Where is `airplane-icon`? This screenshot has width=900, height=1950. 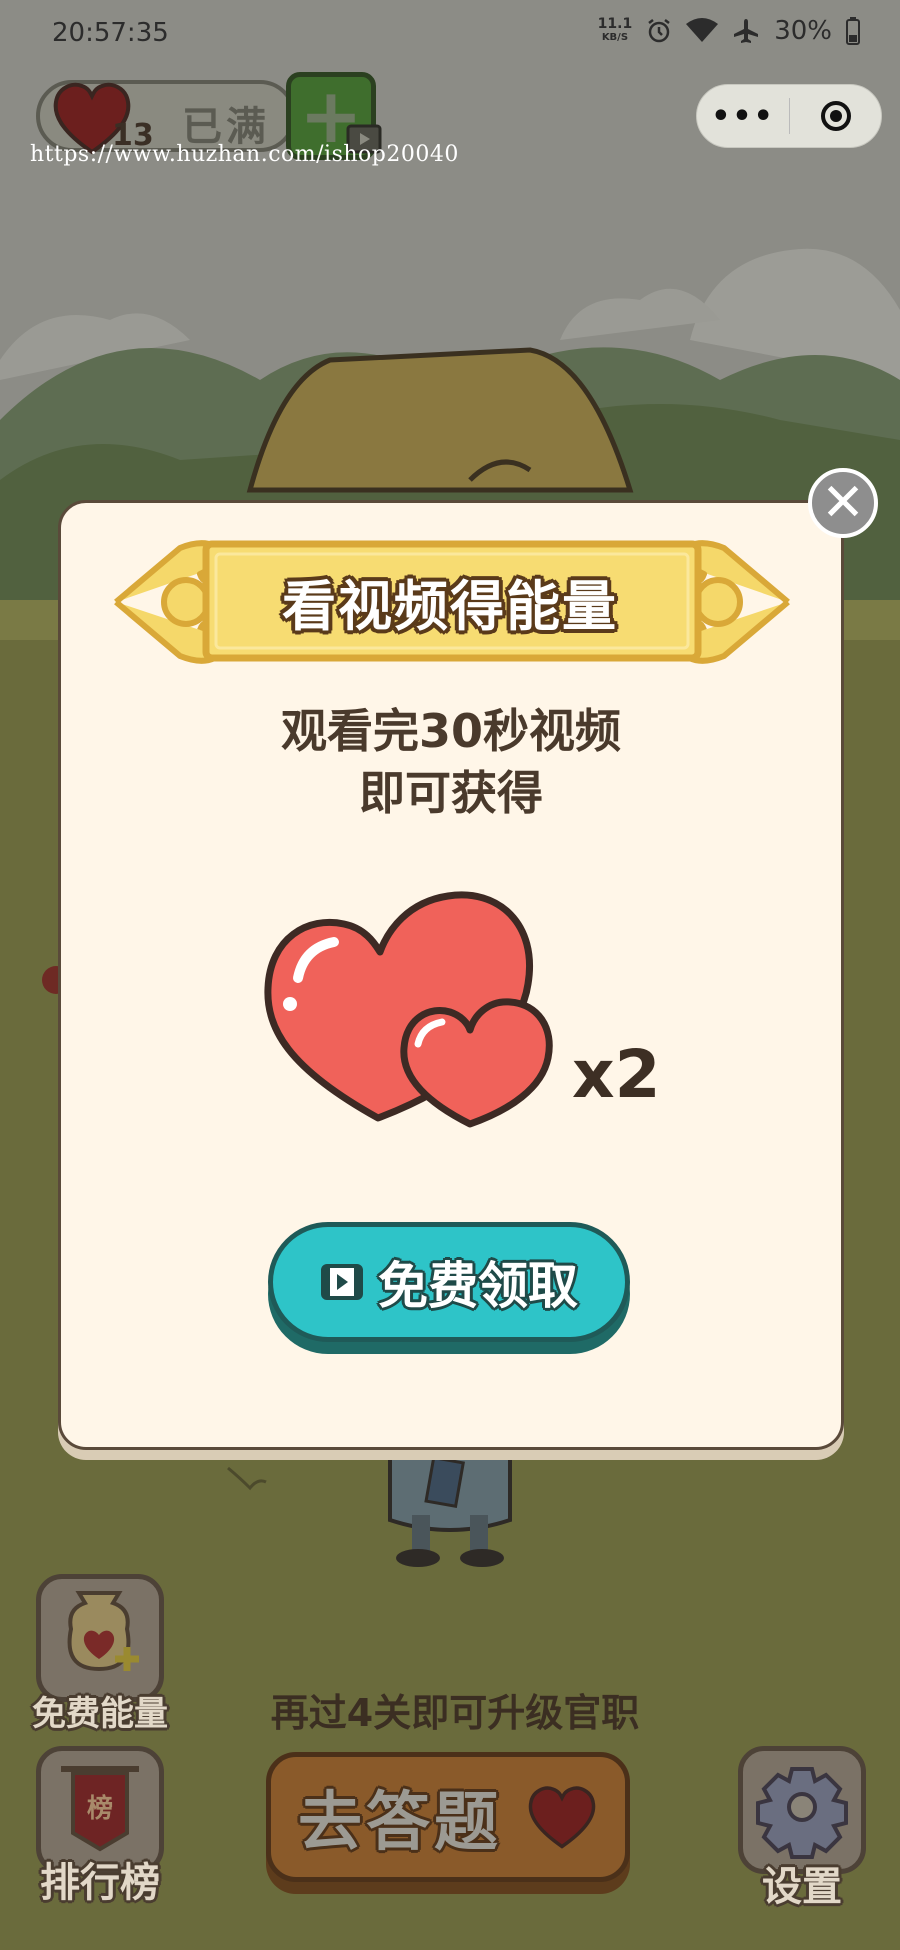 airplane-icon is located at coordinates (746, 31).